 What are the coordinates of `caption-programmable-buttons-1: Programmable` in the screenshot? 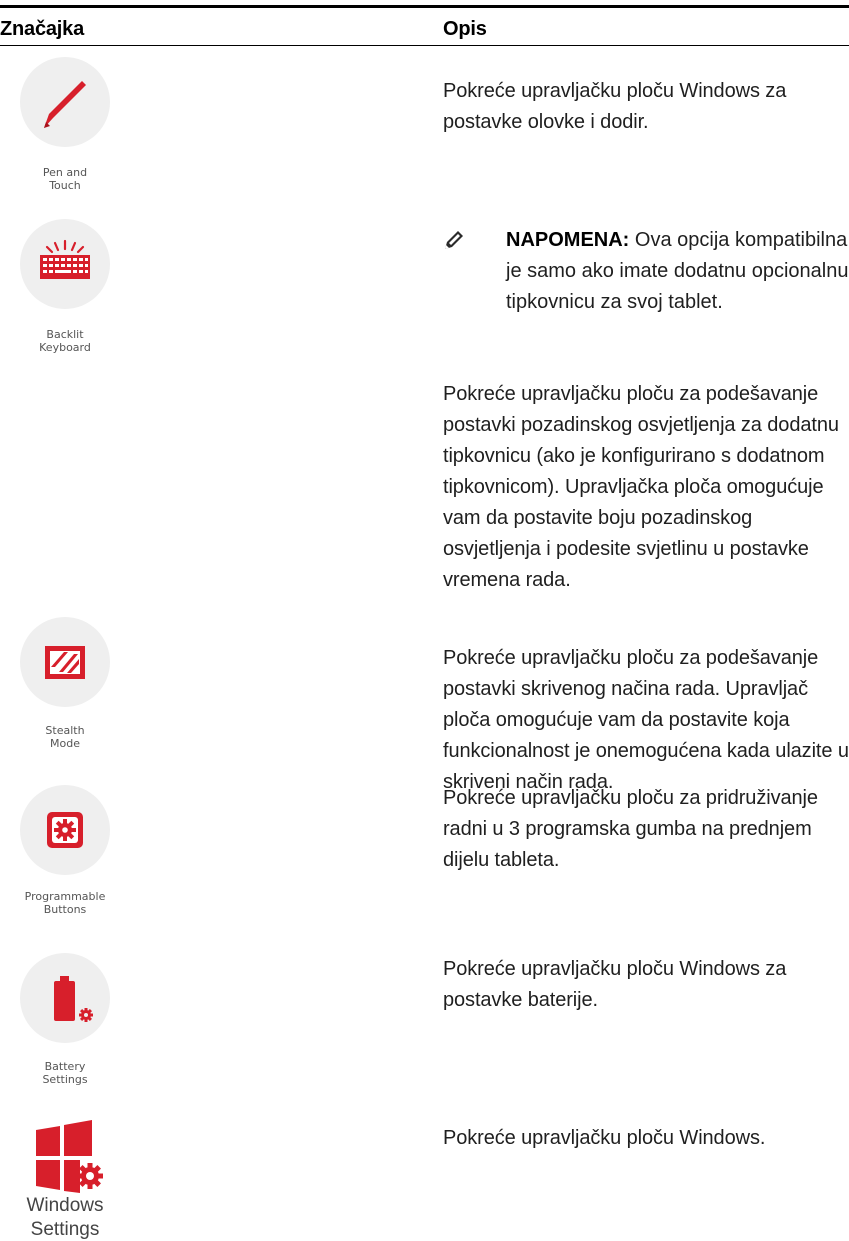 It's located at (65, 896).